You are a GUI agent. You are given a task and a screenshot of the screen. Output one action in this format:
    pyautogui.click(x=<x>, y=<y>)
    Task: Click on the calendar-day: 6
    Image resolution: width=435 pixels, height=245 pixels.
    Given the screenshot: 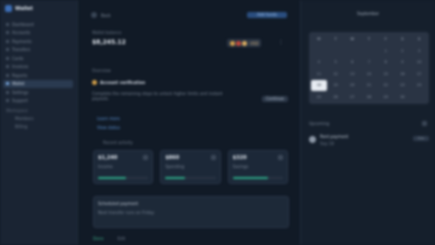 What is the action you would take?
    pyautogui.click(x=352, y=62)
    